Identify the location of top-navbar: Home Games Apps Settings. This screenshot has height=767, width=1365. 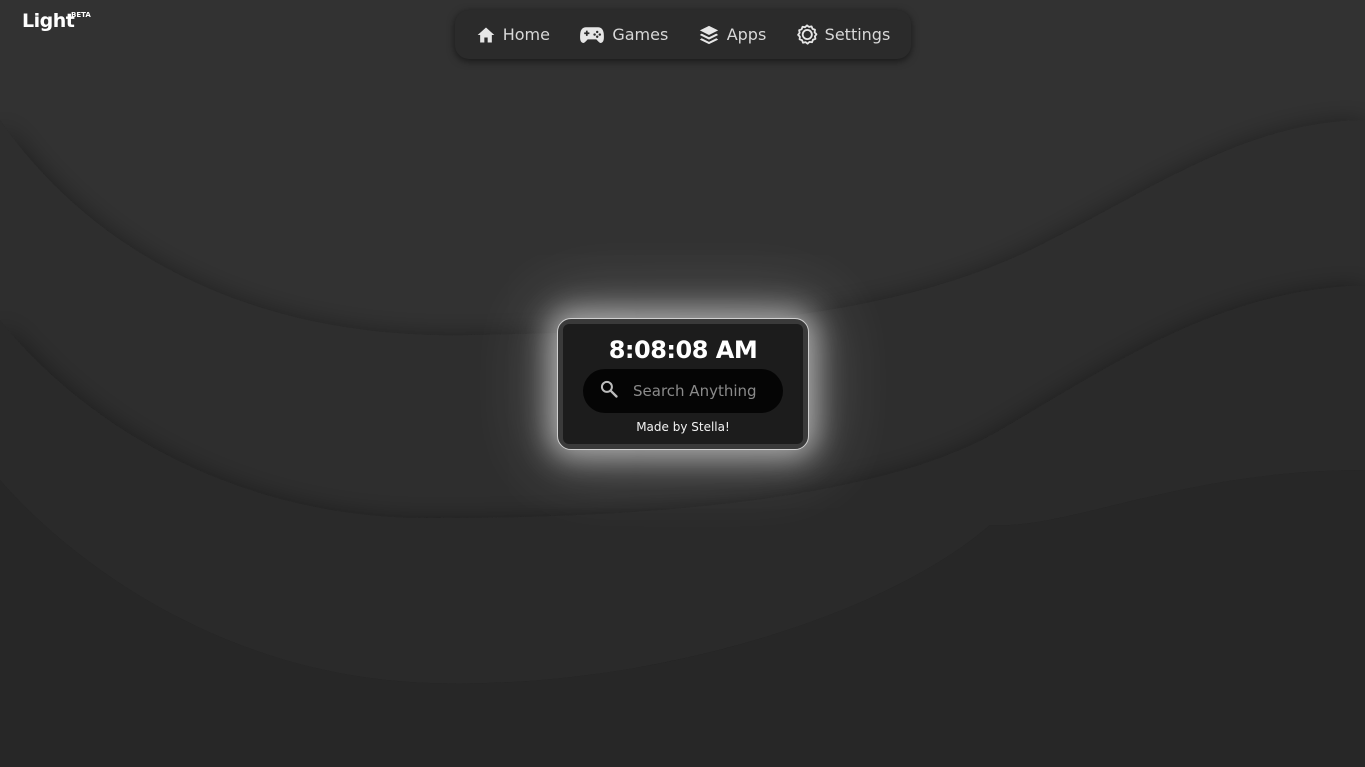
(683, 34).